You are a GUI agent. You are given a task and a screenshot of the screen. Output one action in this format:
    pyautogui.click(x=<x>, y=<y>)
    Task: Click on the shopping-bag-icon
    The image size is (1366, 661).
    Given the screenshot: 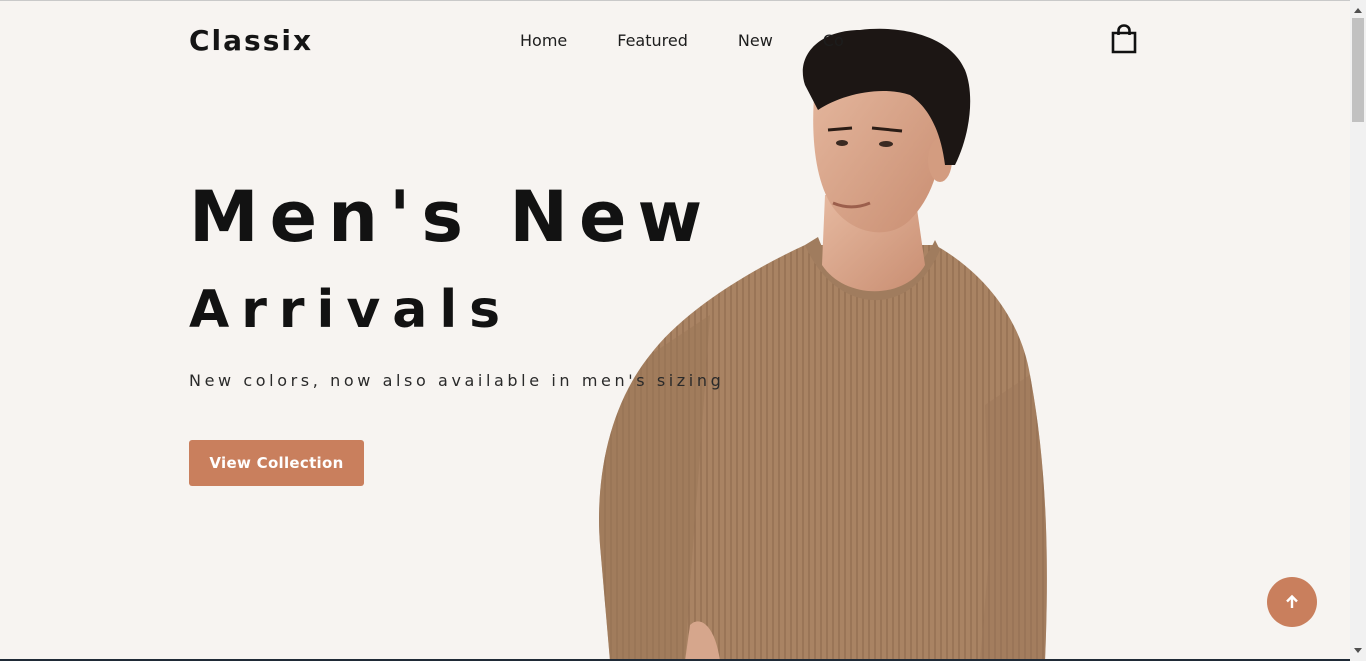 What is the action you would take?
    pyautogui.click(x=1124, y=39)
    